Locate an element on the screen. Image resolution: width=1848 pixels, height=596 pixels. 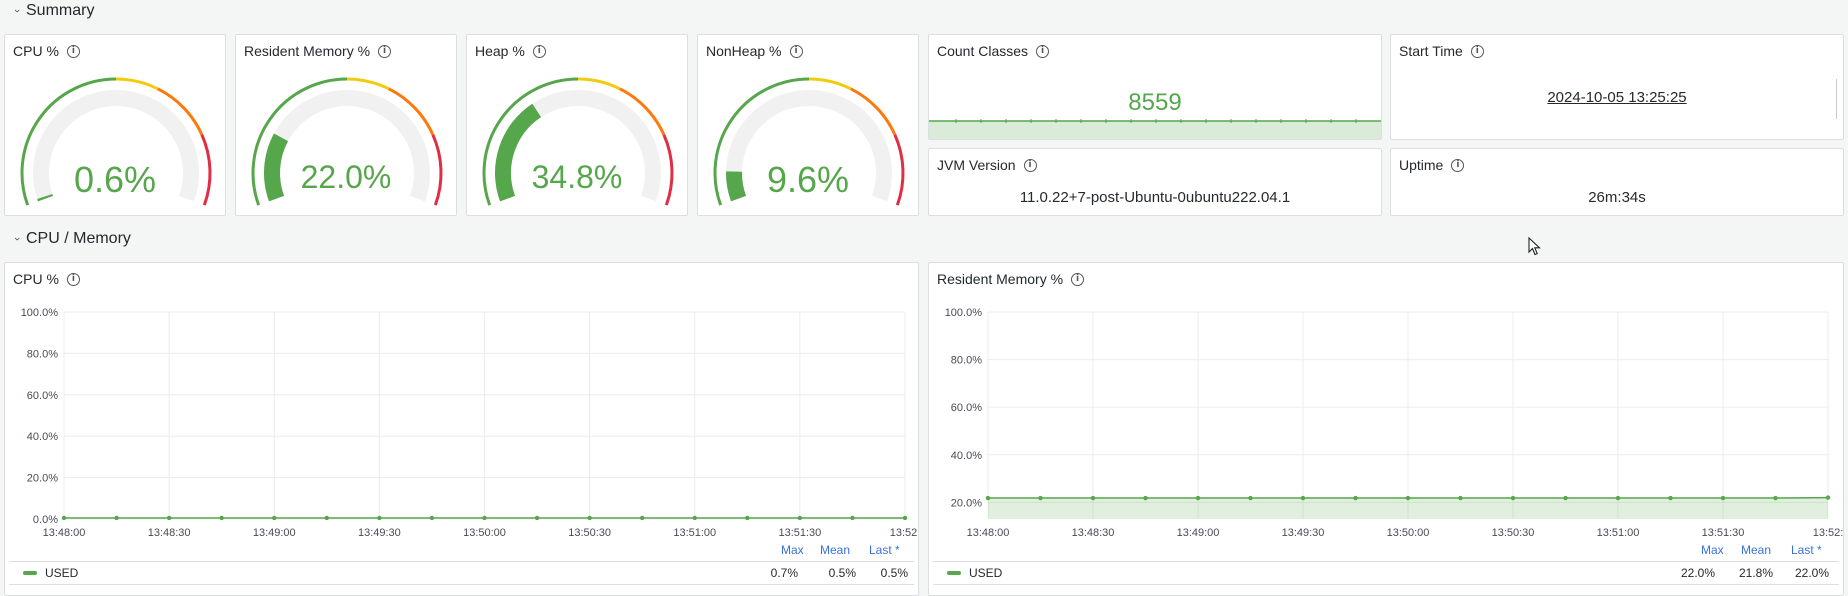
count-classes-value: 8559 is located at coordinates (1155, 102).